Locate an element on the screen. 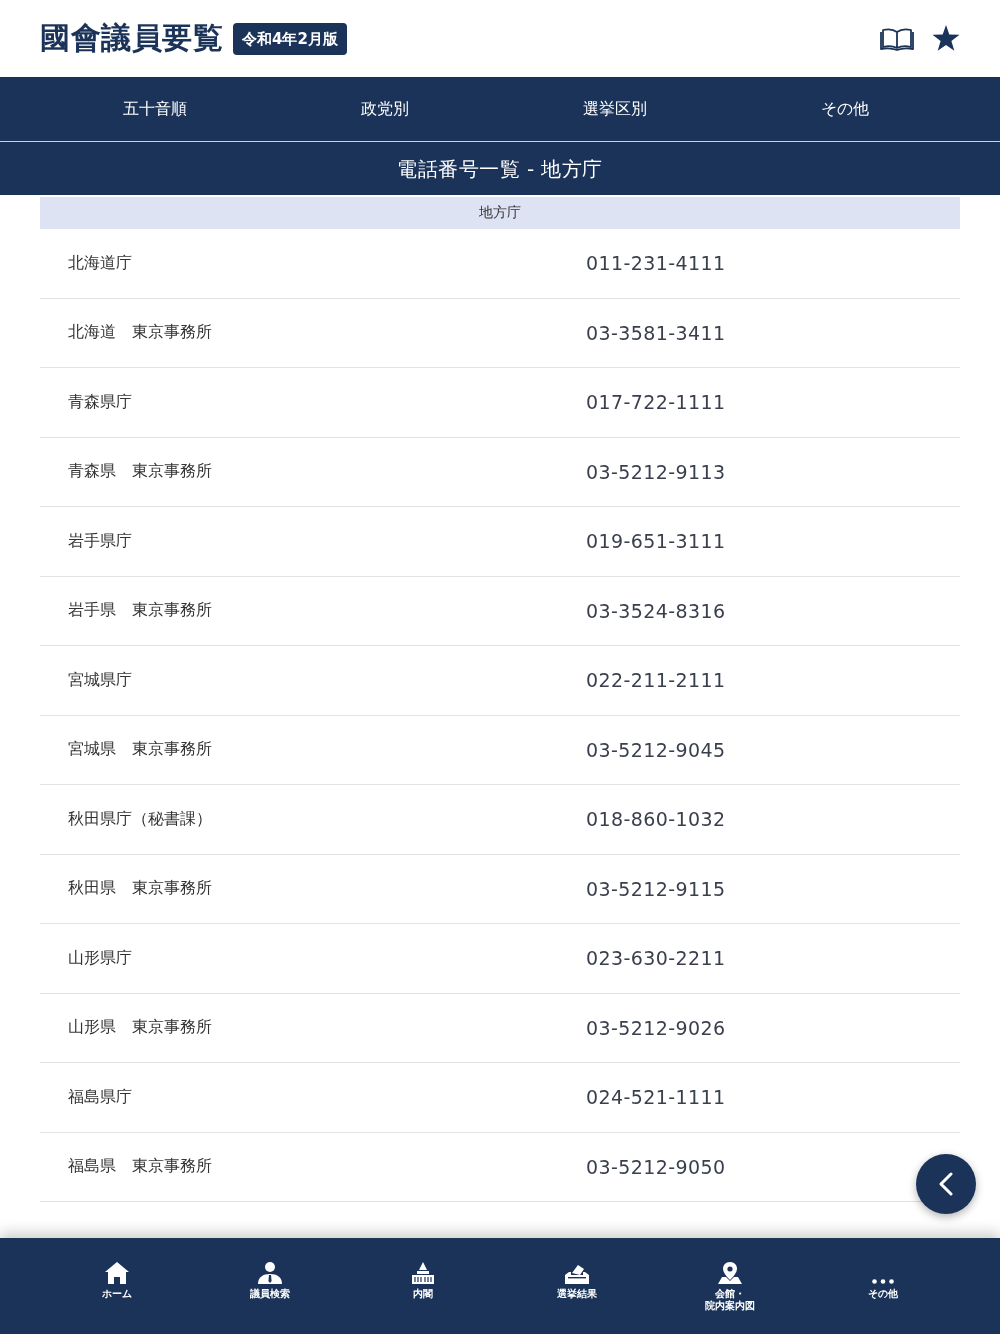 The image size is (1000, 1334). office-name: 岩手県 東京事務所 is located at coordinates (140, 611).